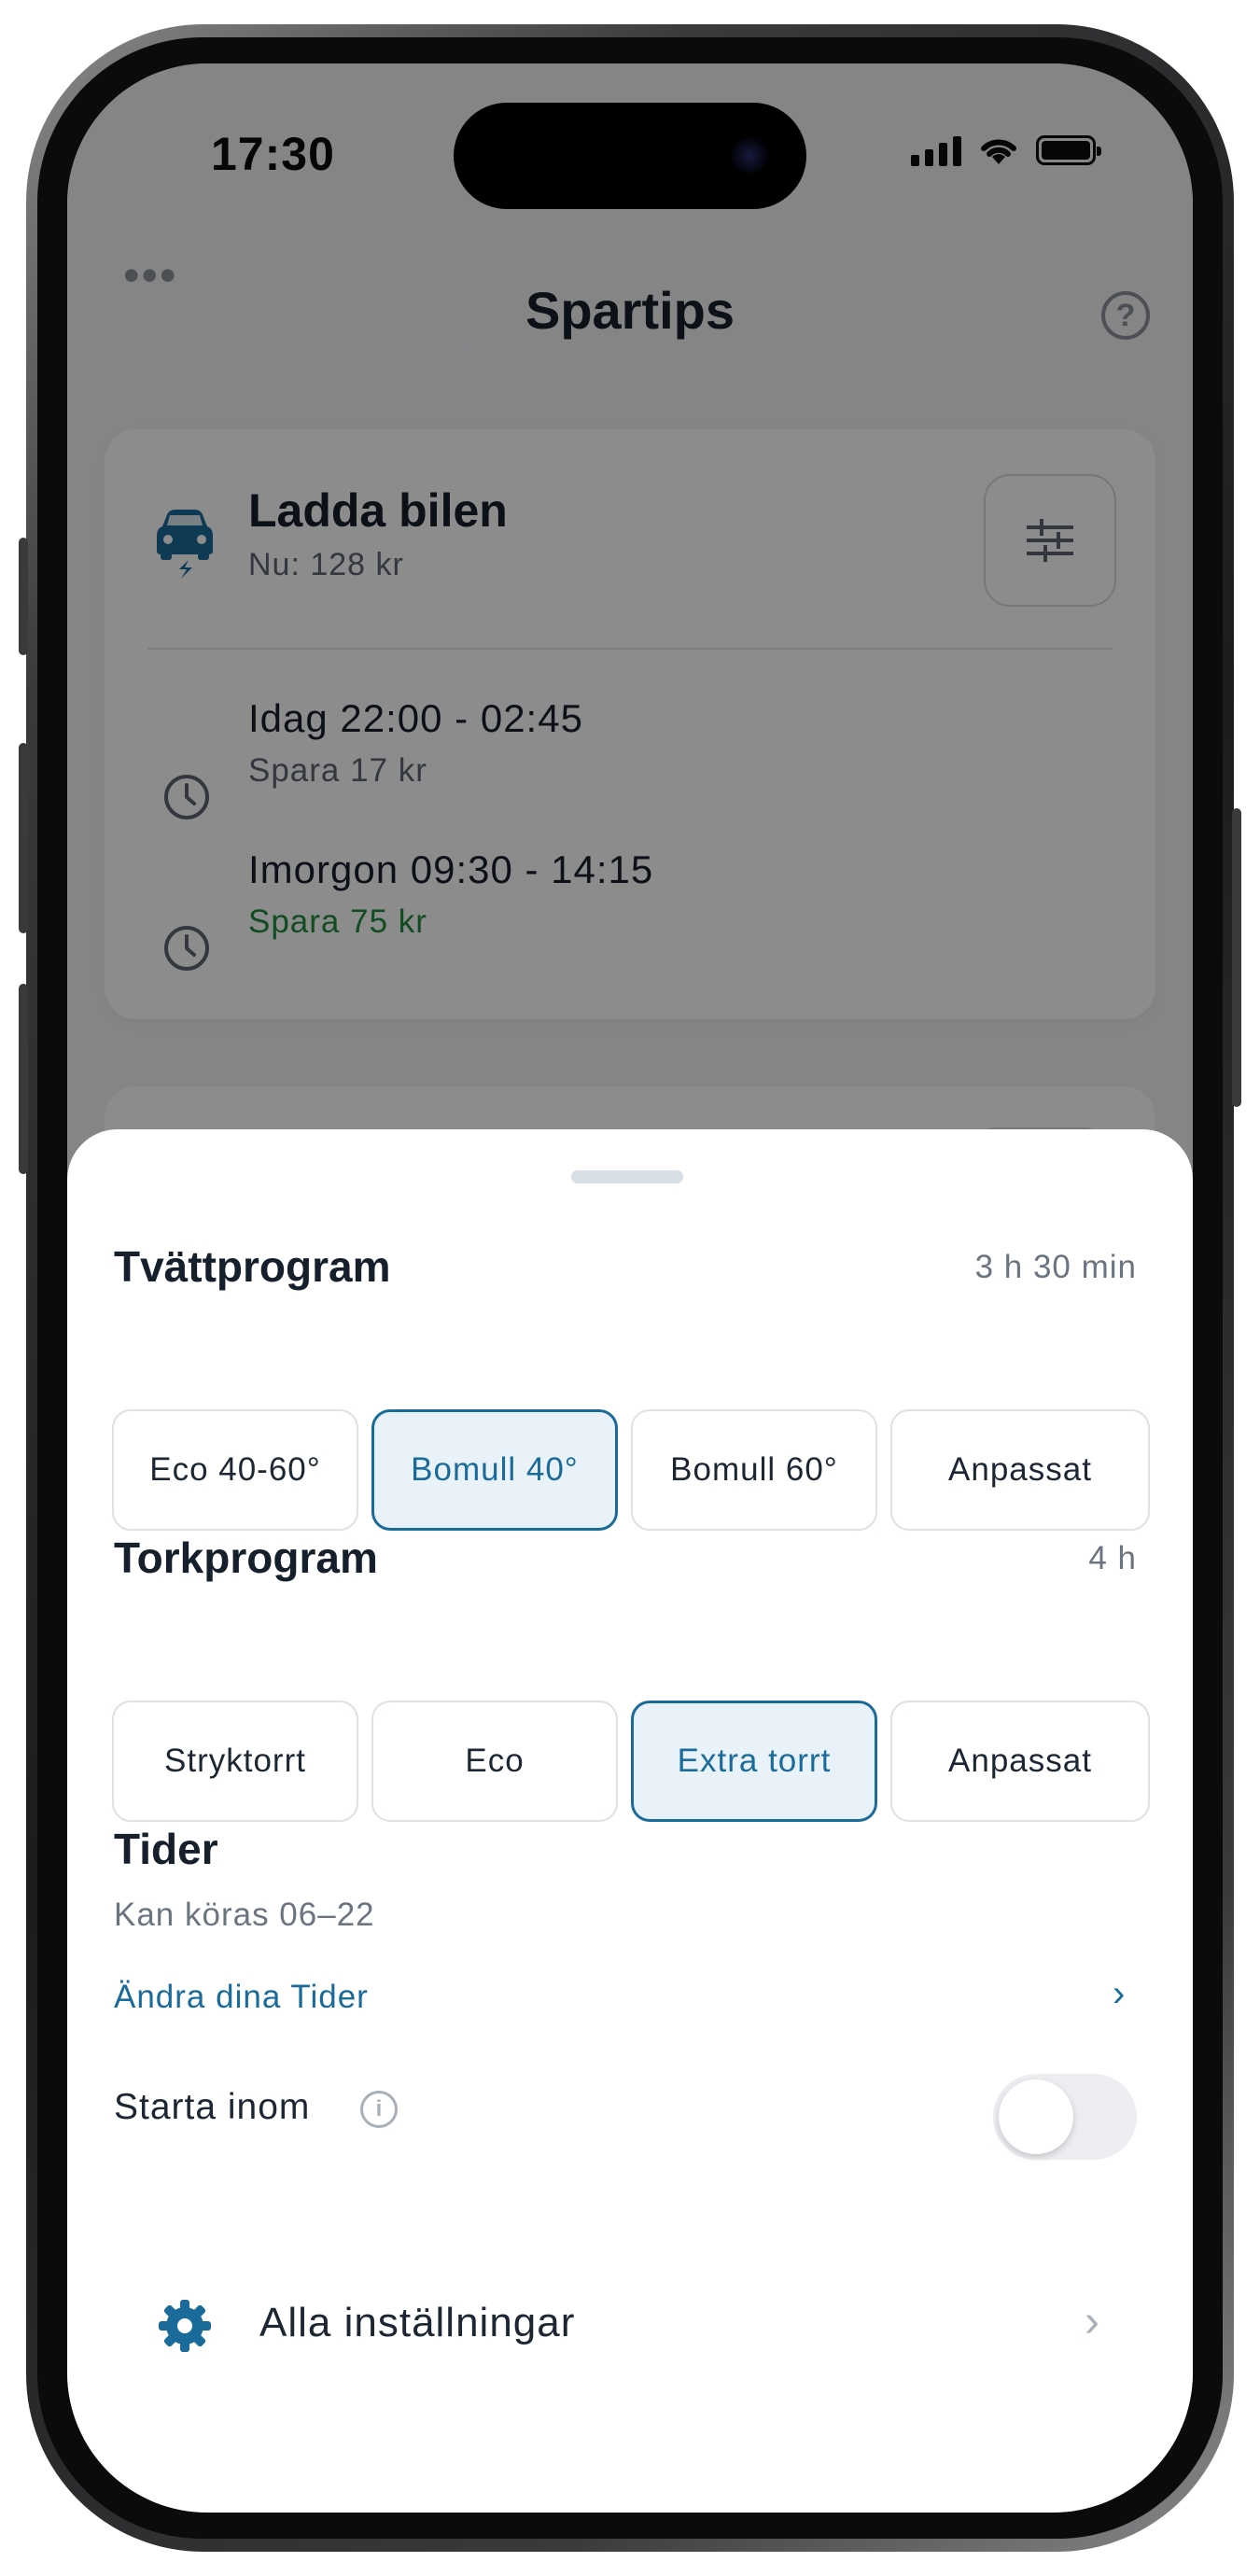 This screenshot has width=1260, height=2576. I want to click on dry-program-options: Stryktorrt Eco Extra torrt Anpassat, so click(631, 1761).